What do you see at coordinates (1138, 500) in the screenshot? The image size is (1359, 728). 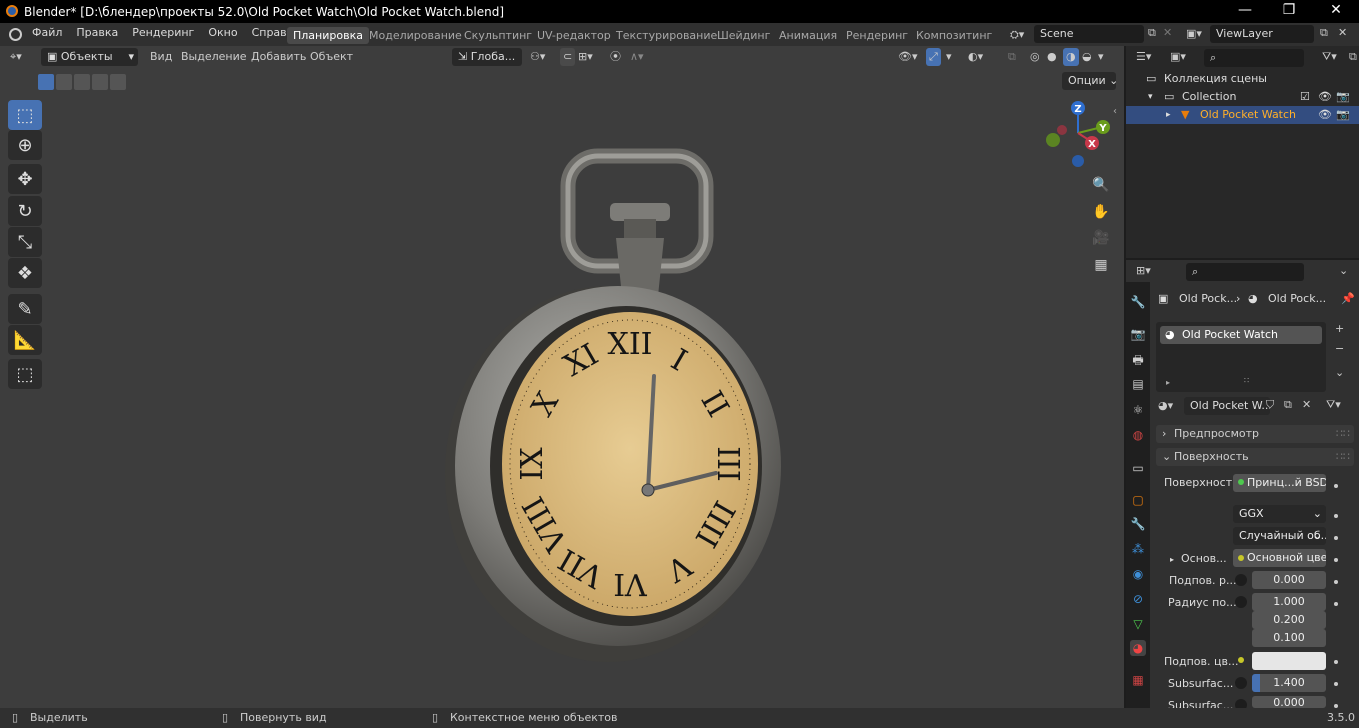 I see `object-tab-icon: ▢` at bounding box center [1138, 500].